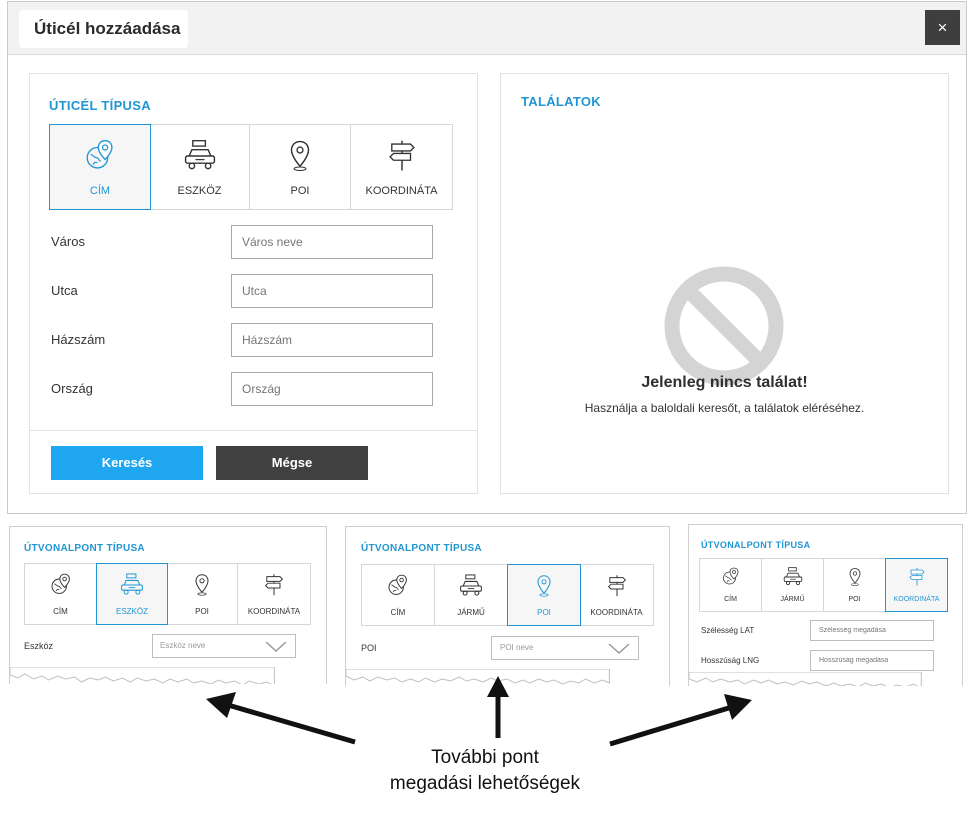  What do you see at coordinates (72, 388) in the screenshot?
I see `country-label: Ország` at bounding box center [72, 388].